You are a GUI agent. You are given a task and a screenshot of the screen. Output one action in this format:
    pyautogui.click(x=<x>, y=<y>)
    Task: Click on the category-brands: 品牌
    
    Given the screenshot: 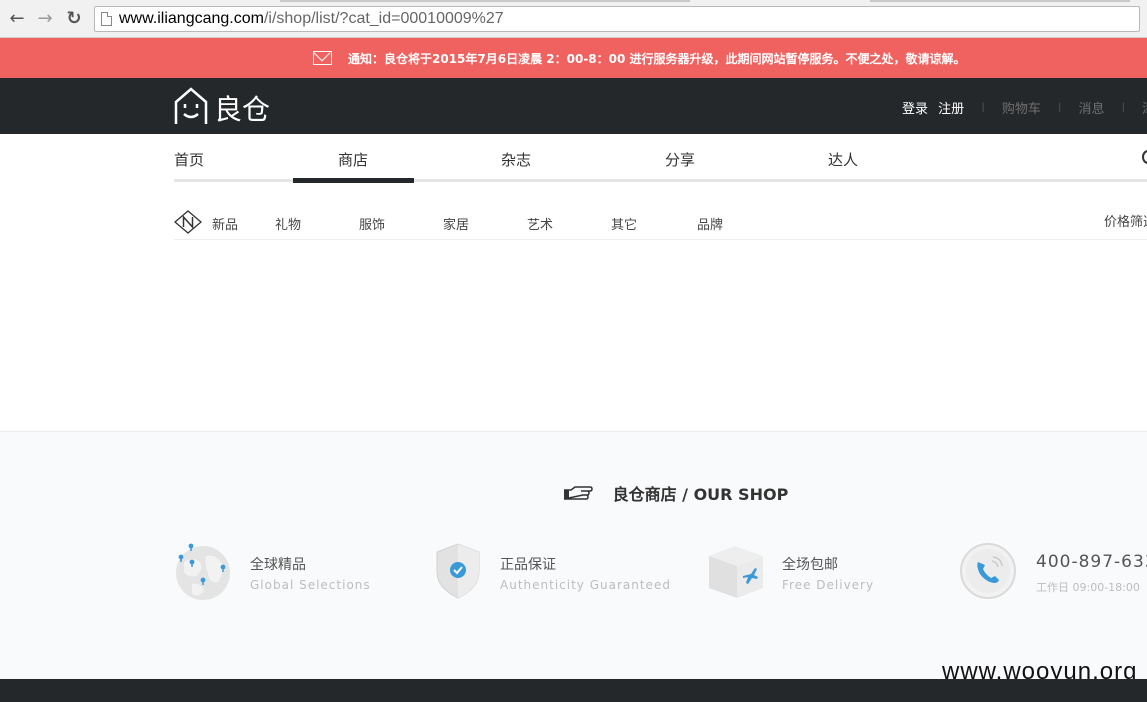 What is the action you would take?
    pyautogui.click(x=710, y=223)
    